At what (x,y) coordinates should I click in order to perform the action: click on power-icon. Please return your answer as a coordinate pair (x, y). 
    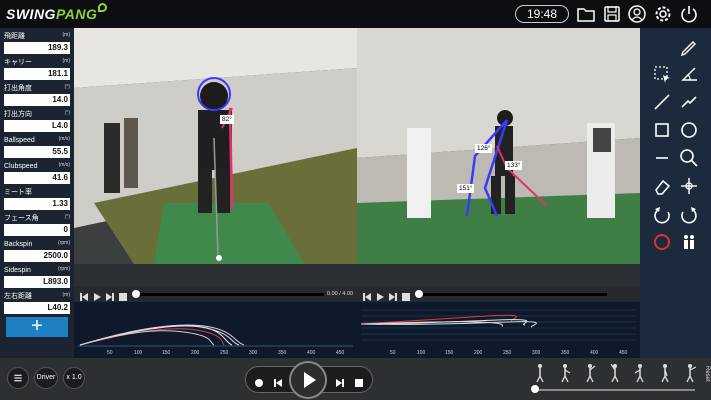
    Looking at the image, I should click on (689, 14).